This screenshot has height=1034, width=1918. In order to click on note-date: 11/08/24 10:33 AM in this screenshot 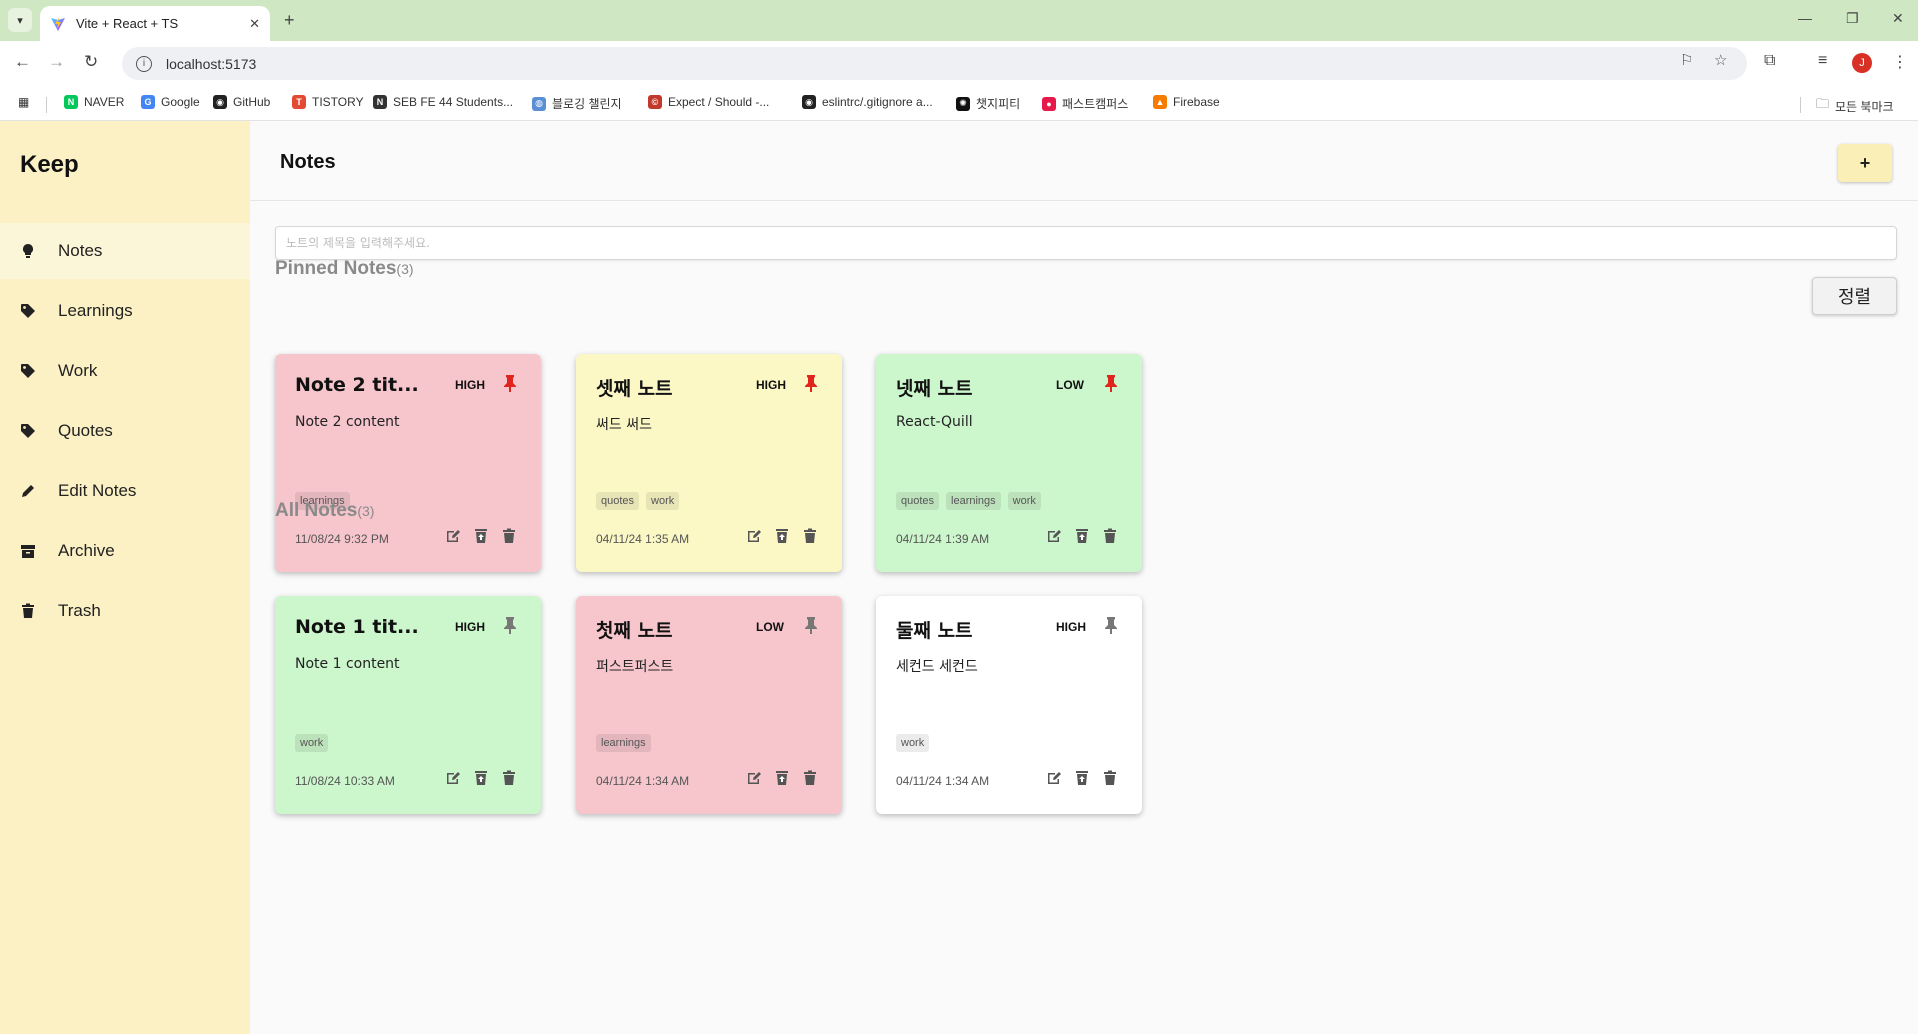, I will do `click(345, 781)`.